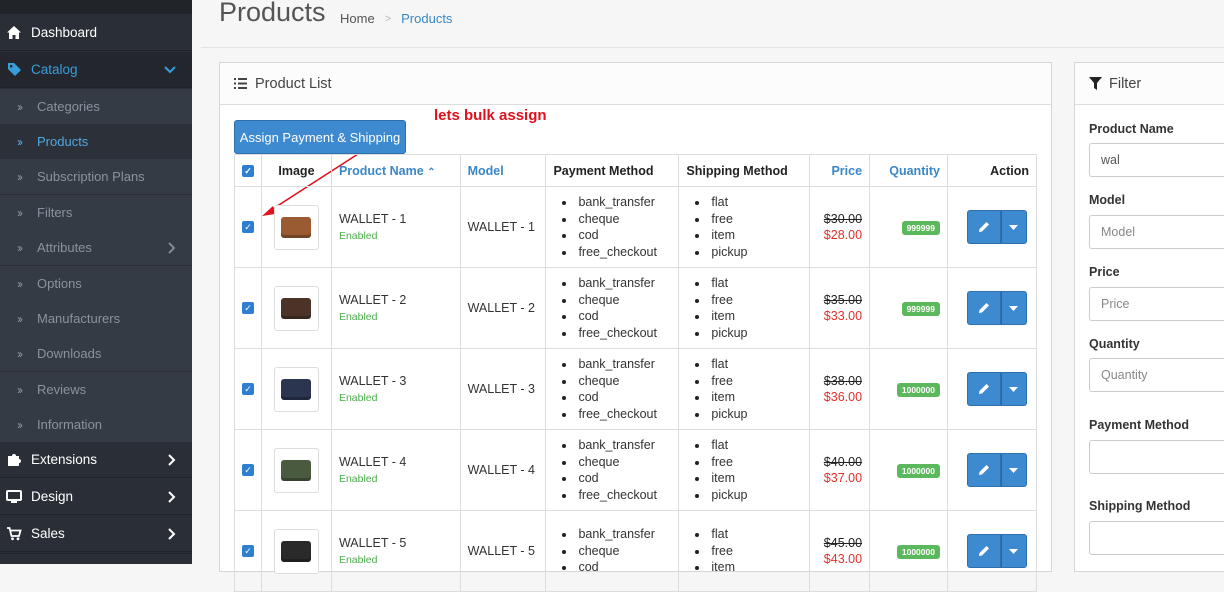 The width and height of the screenshot is (1224, 592). I want to click on sidebar-subitem-label: Downloads, so click(69, 353).